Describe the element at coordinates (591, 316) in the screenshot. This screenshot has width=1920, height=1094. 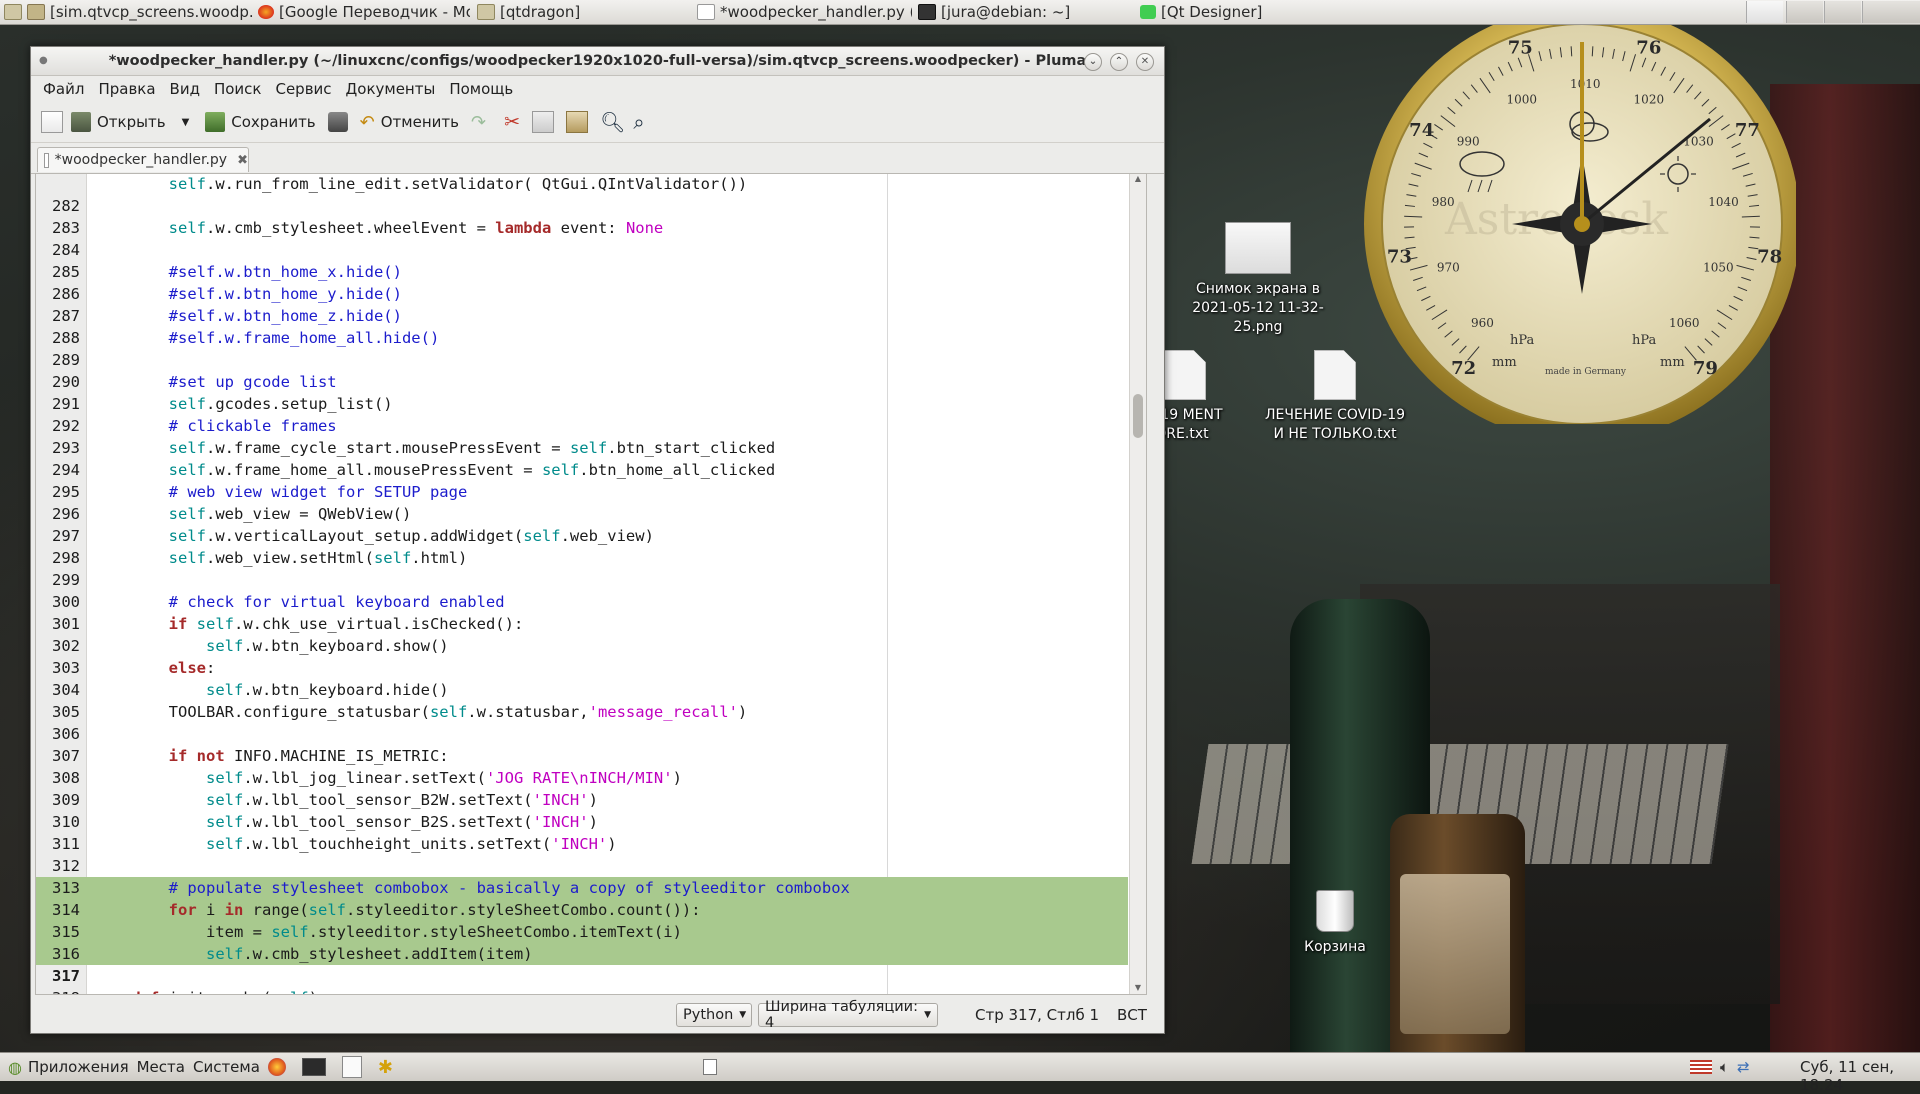
I see `code-line: 287 #self.w.btn_home_z.hide()` at that location.